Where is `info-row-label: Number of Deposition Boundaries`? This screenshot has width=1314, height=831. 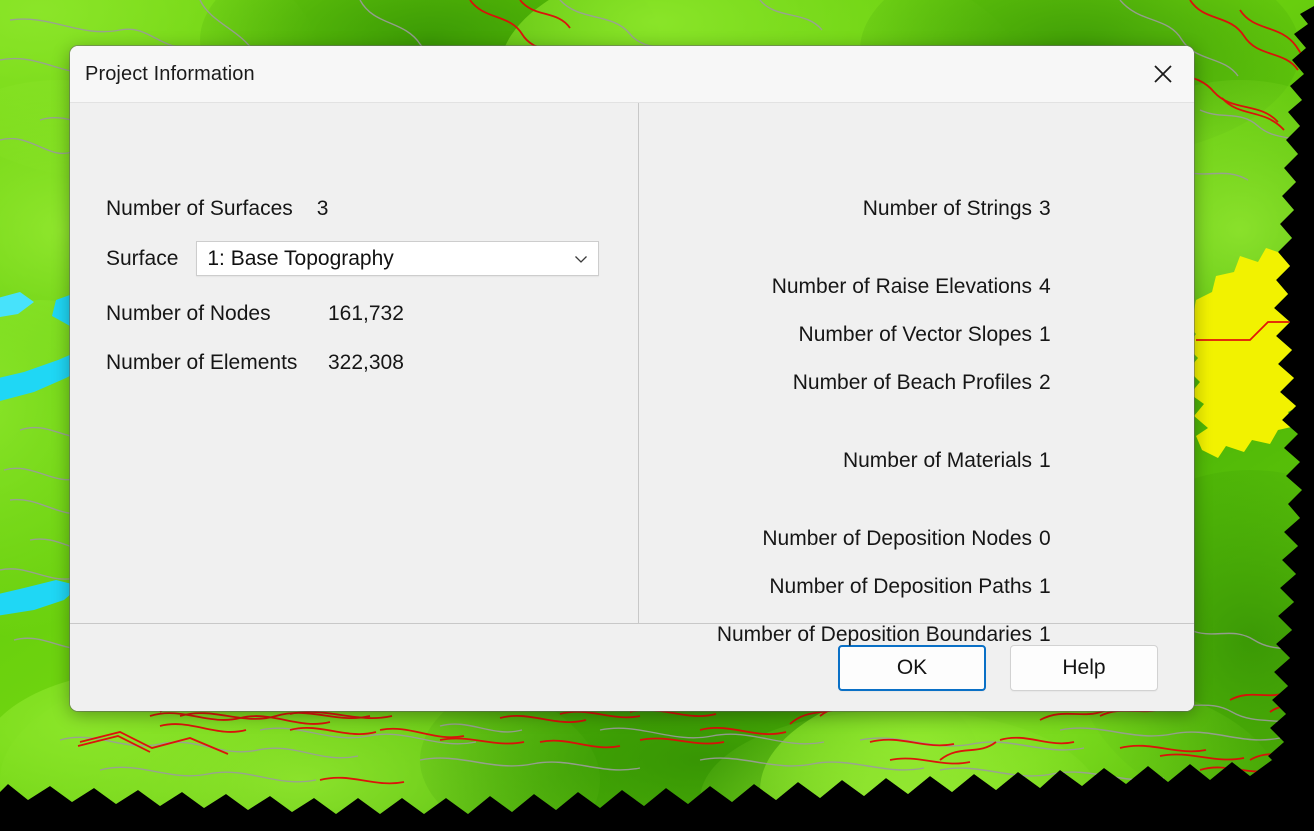
info-row-label: Number of Deposition Boundaries is located at coordinates (874, 634).